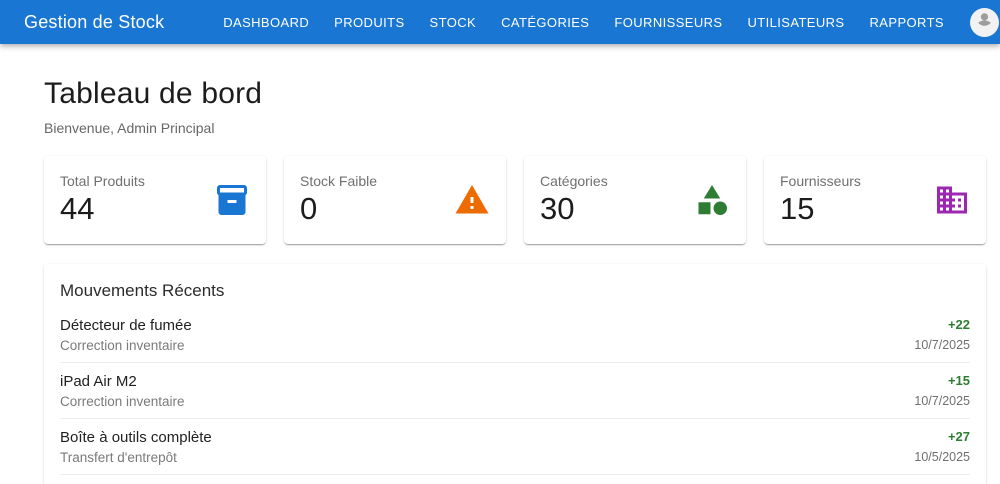 This screenshot has height=484, width=1000. What do you see at coordinates (557, 209) in the screenshot?
I see `stat-value: 30` at bounding box center [557, 209].